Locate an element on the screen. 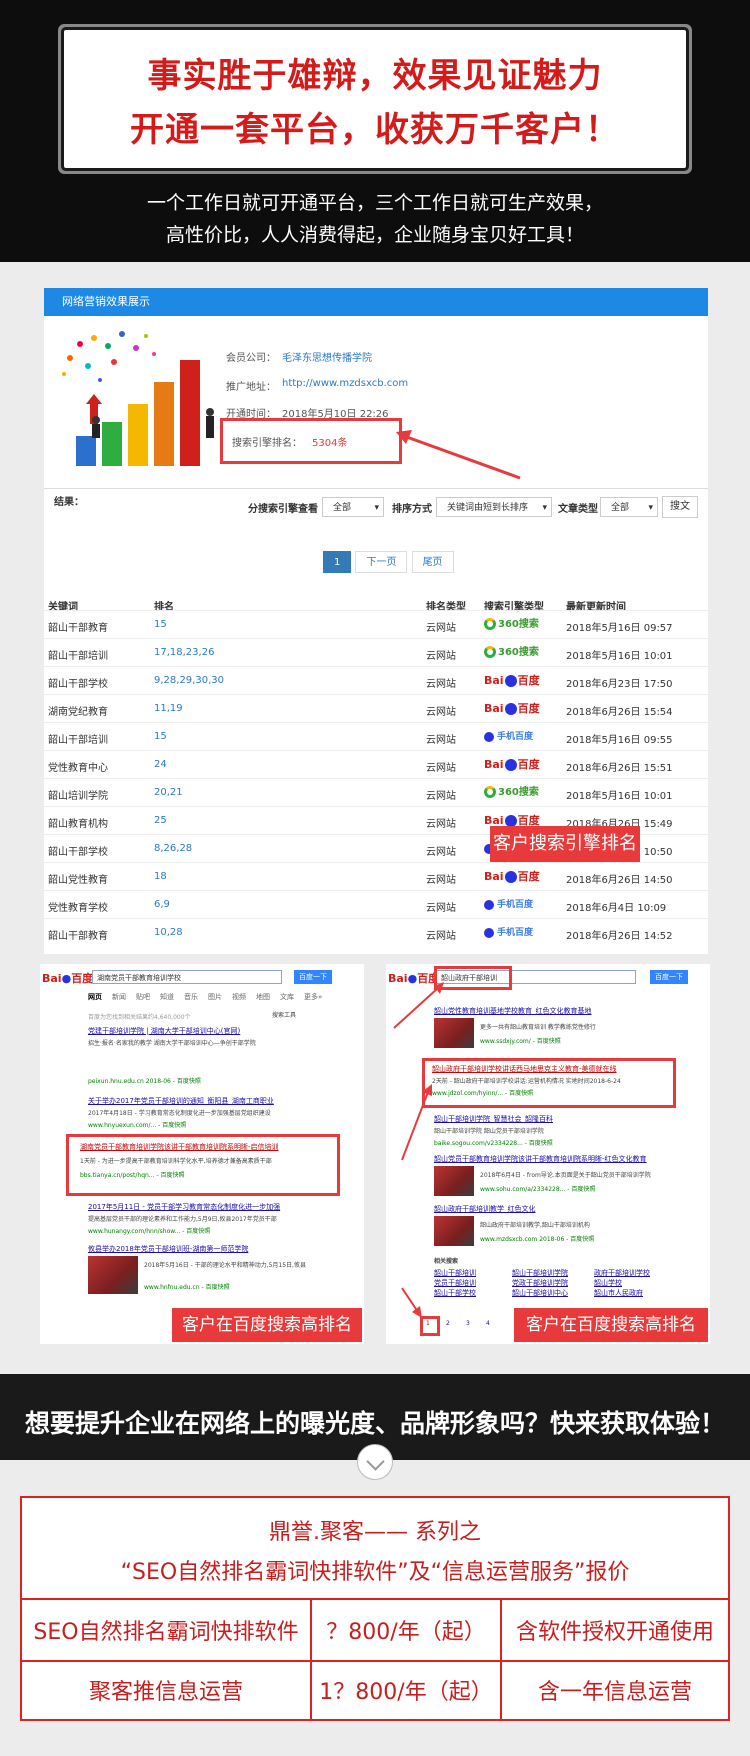  keyword-cell: 湖南党纪教育 is located at coordinates (78, 712).